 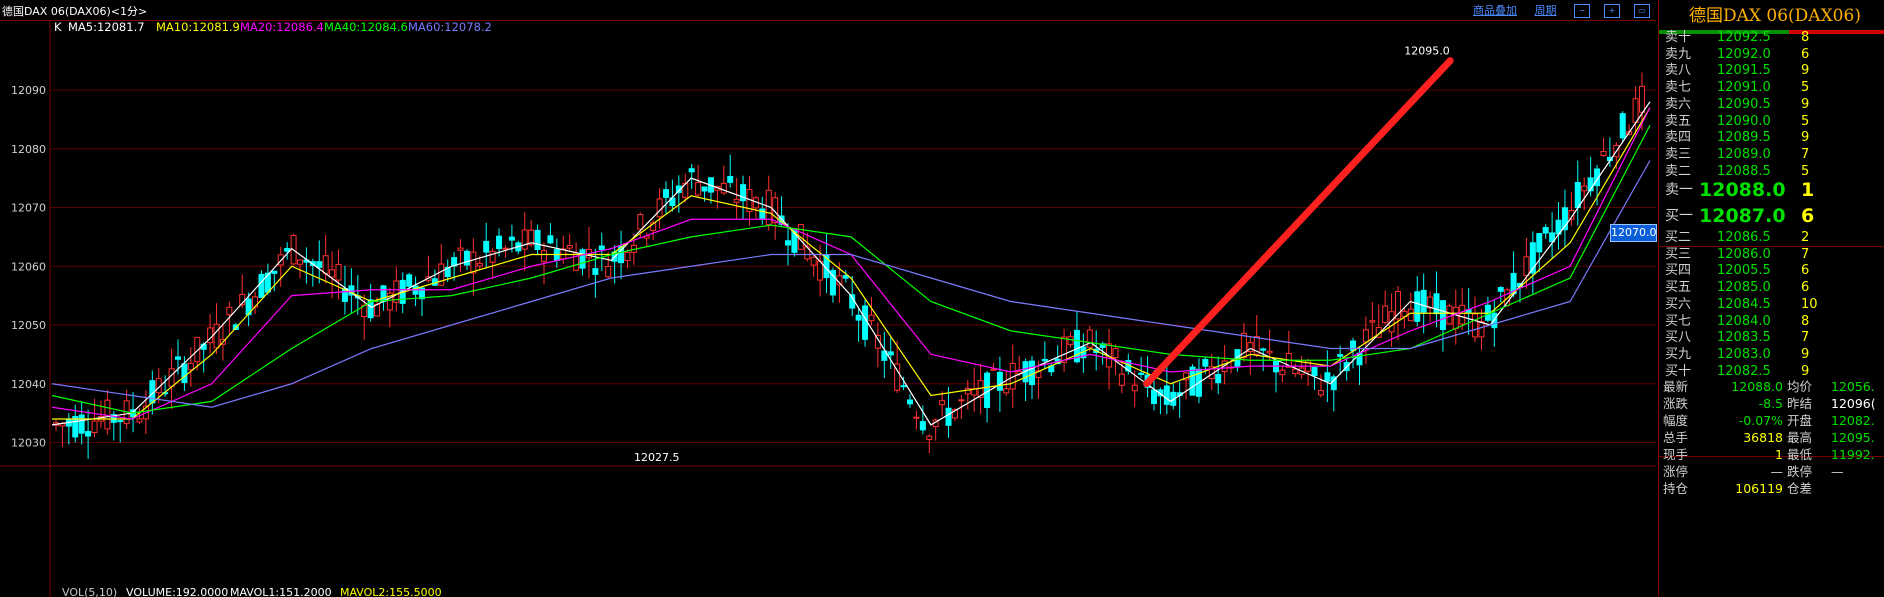 What do you see at coordinates (1676, 488) in the screenshot?
I see `quote-cell: 持仓` at bounding box center [1676, 488].